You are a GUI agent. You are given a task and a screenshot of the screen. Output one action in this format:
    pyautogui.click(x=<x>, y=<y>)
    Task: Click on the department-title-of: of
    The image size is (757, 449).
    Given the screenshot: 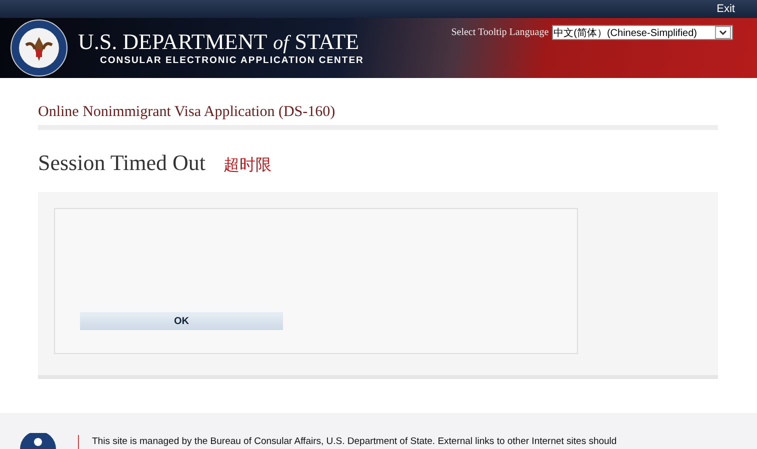 What is the action you would take?
    pyautogui.click(x=281, y=43)
    